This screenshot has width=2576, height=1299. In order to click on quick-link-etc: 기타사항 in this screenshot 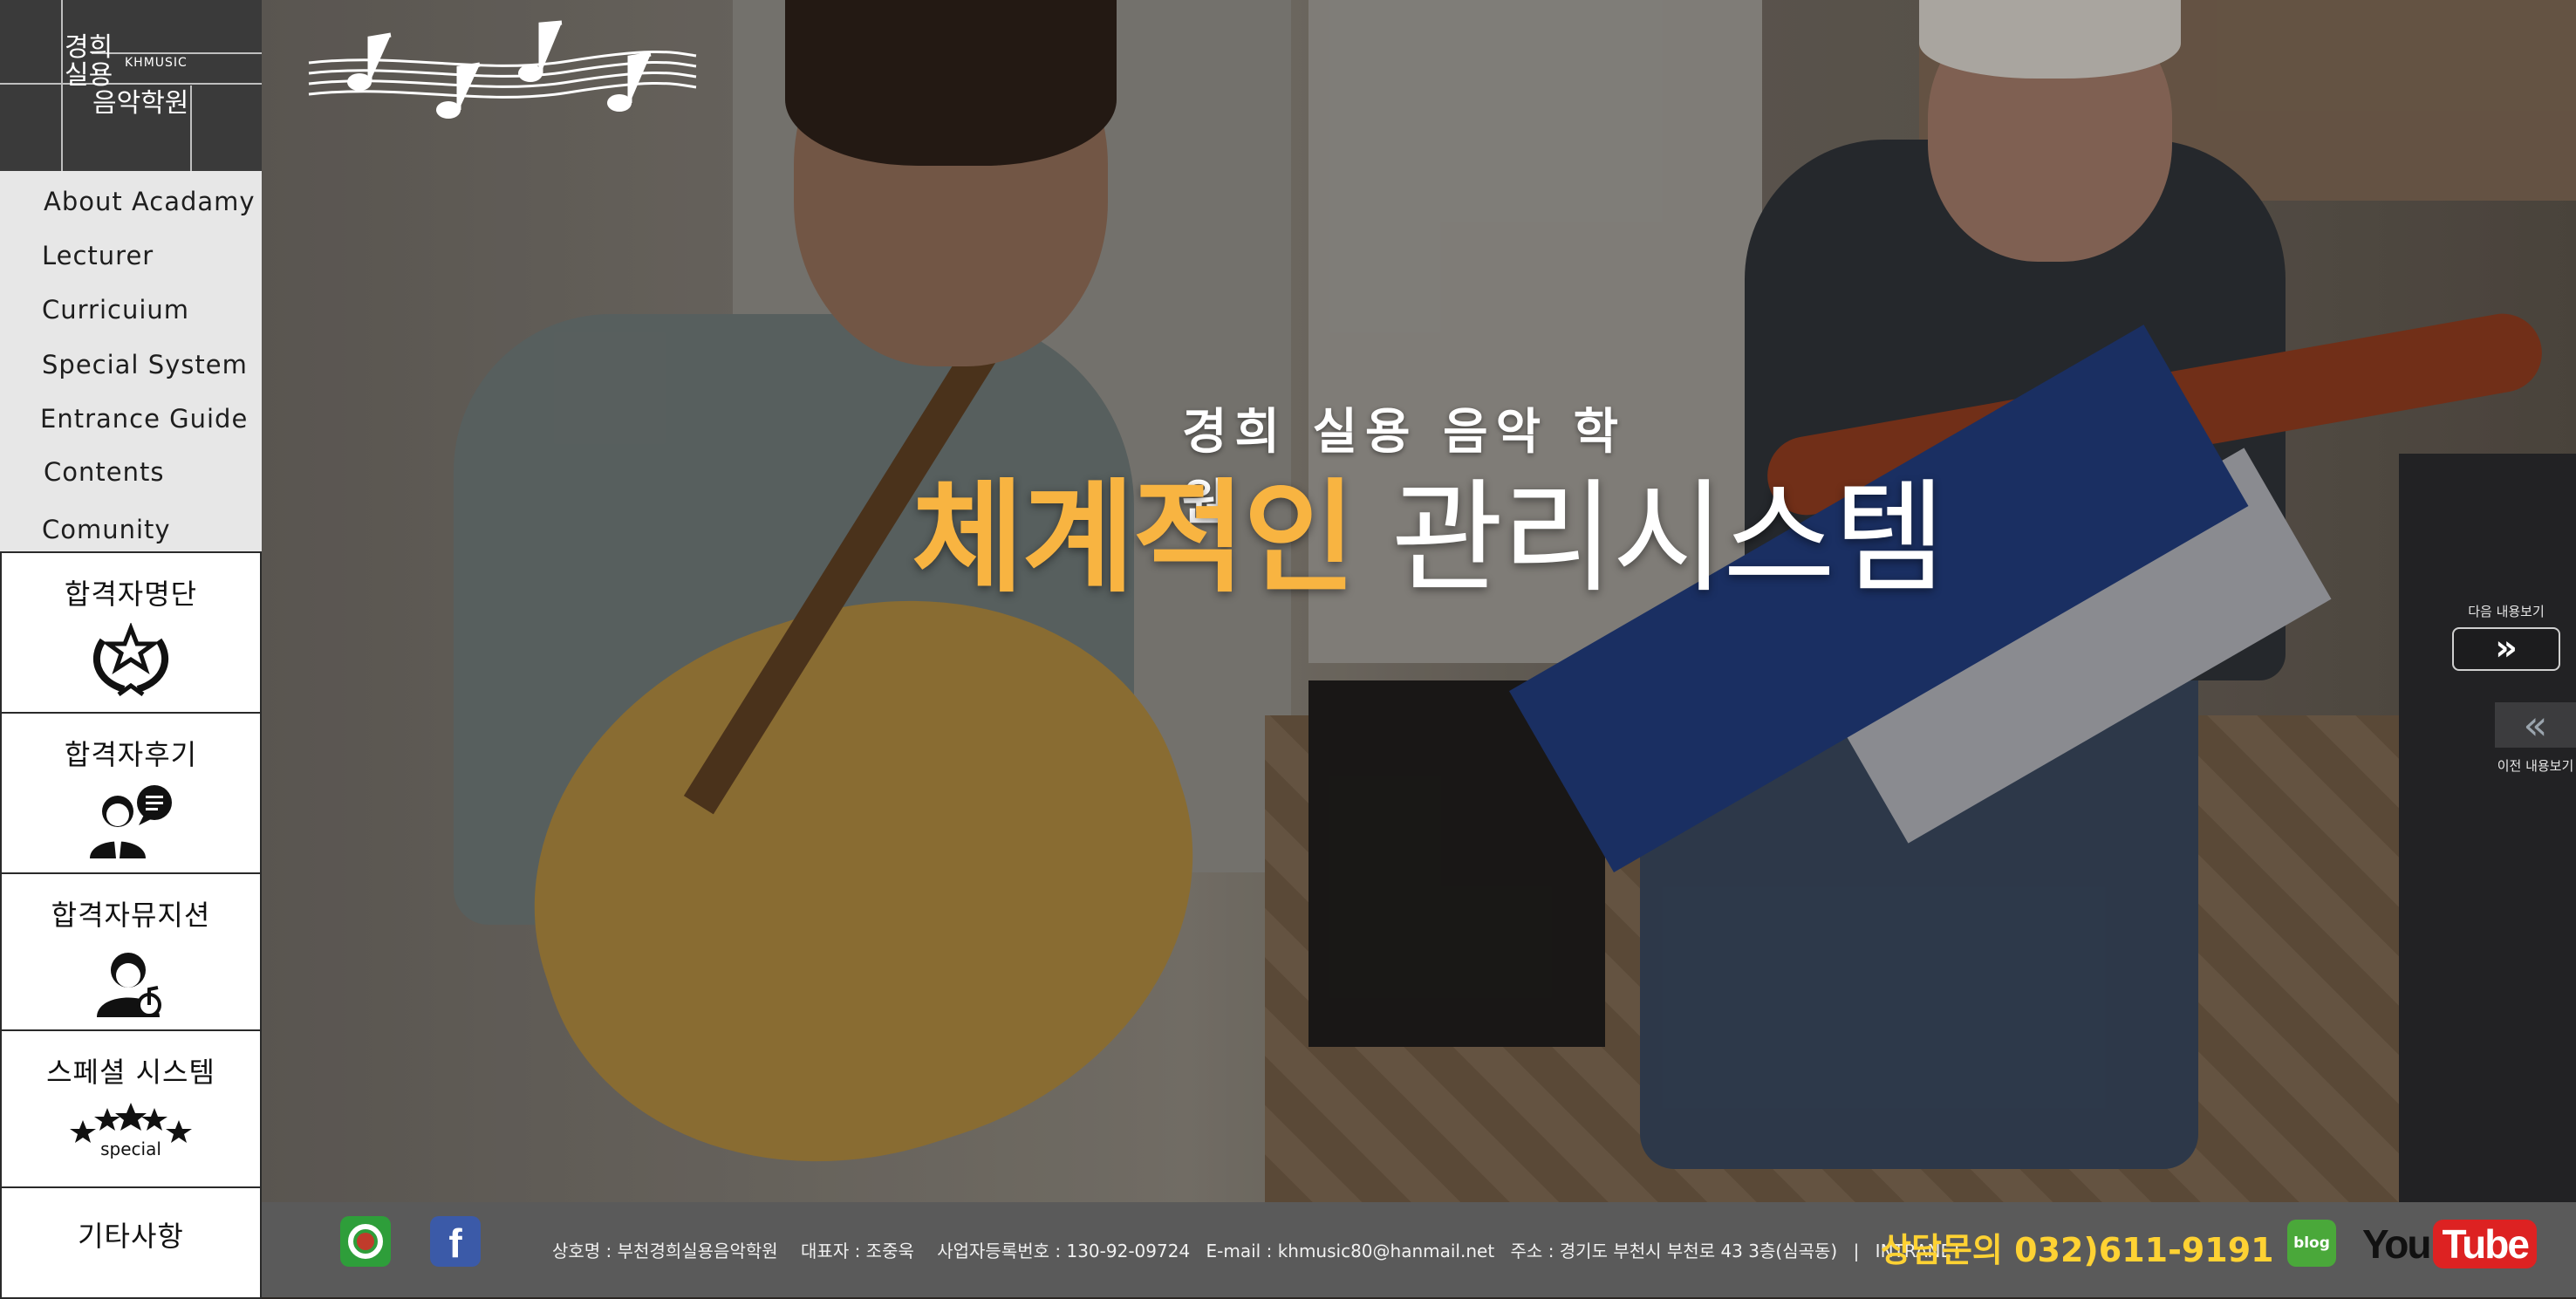, I will do `click(131, 1242)`.